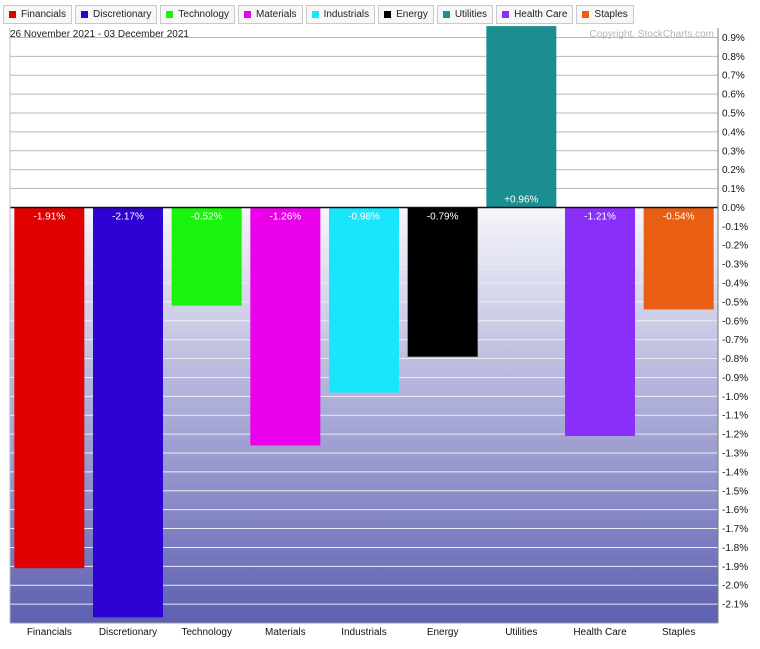  What do you see at coordinates (600, 216) in the screenshot?
I see `data-label: -1.21%` at bounding box center [600, 216].